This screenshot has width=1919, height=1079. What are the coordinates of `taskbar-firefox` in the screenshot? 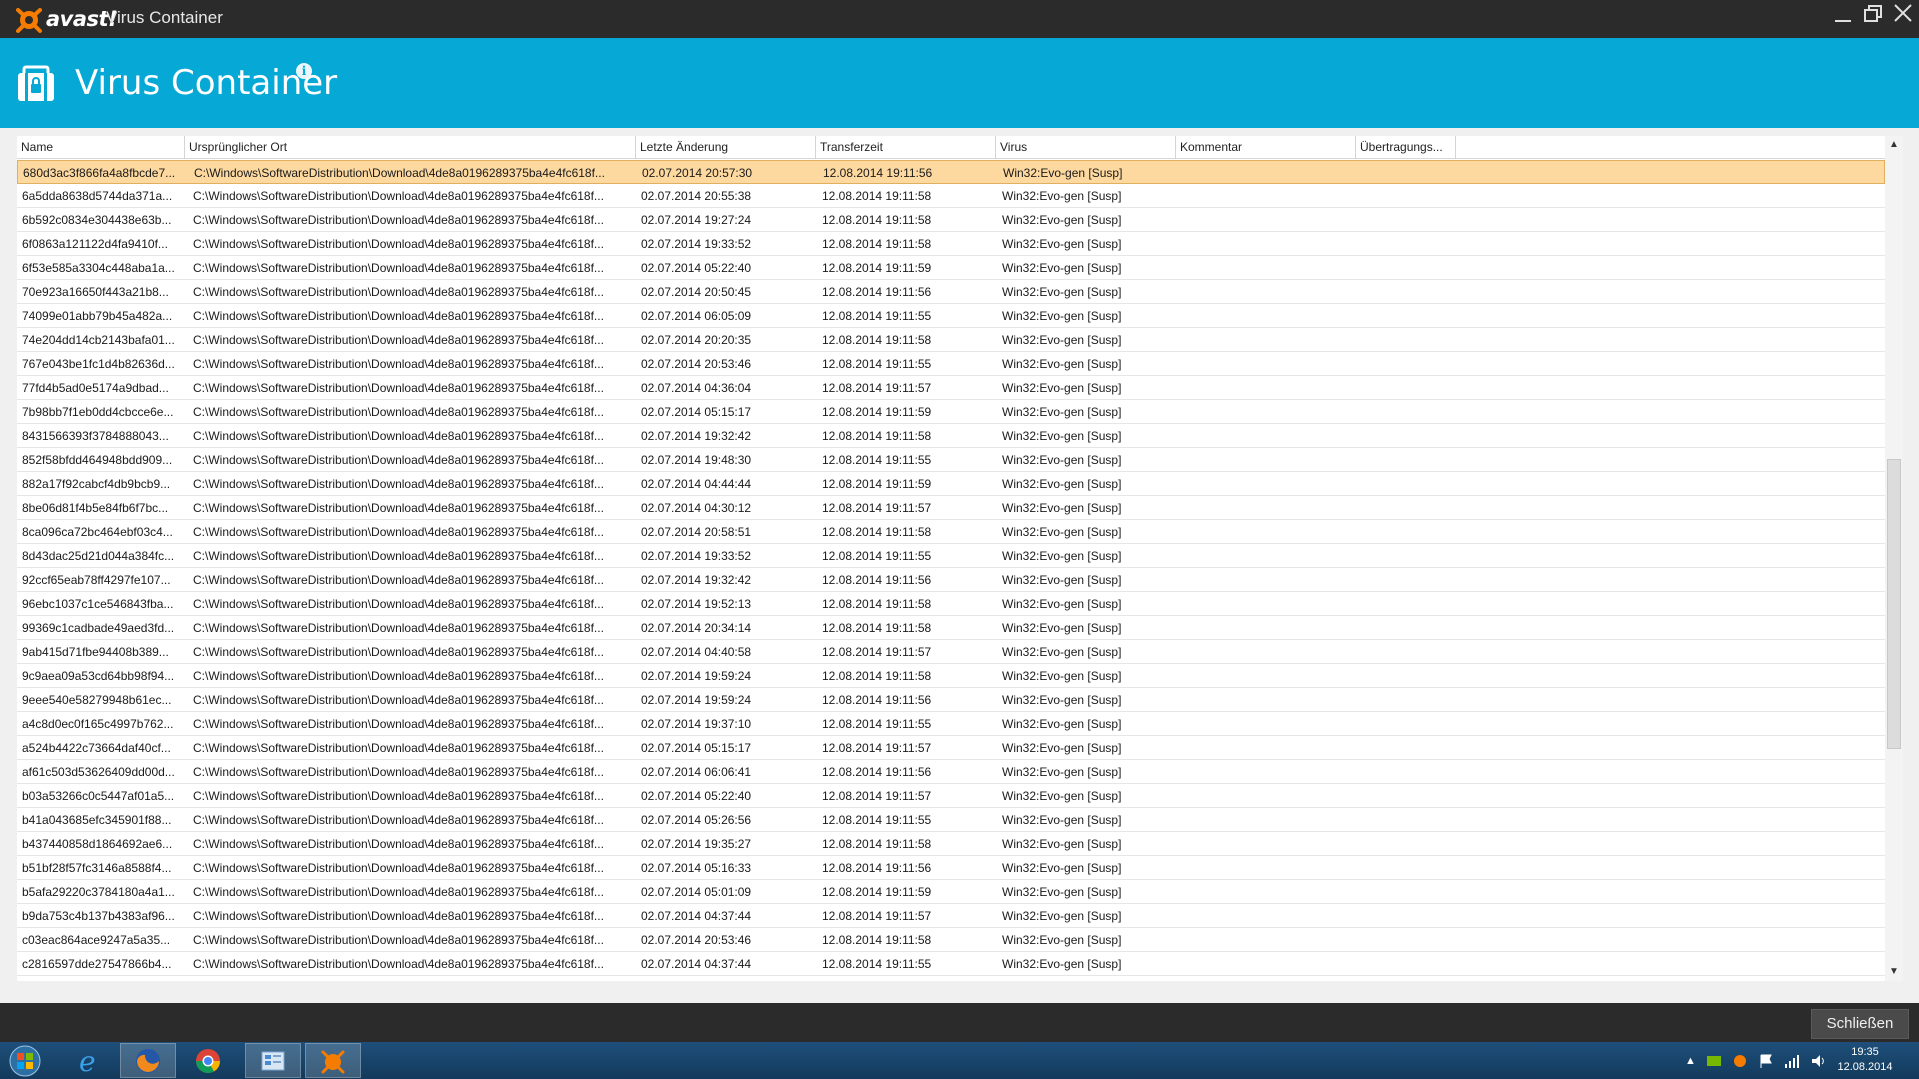 It's located at (148, 1060).